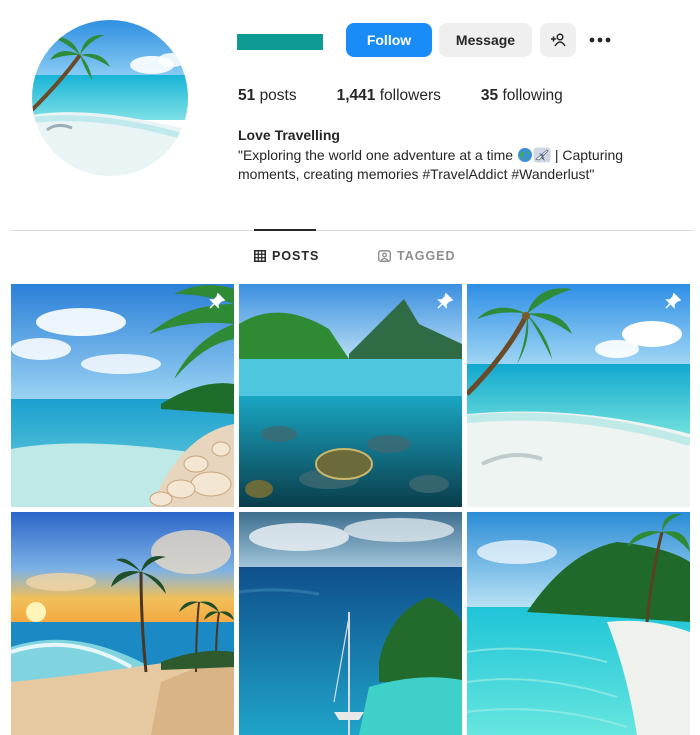 This screenshot has width=700, height=735. I want to click on following-stat: 35 following, so click(522, 96).